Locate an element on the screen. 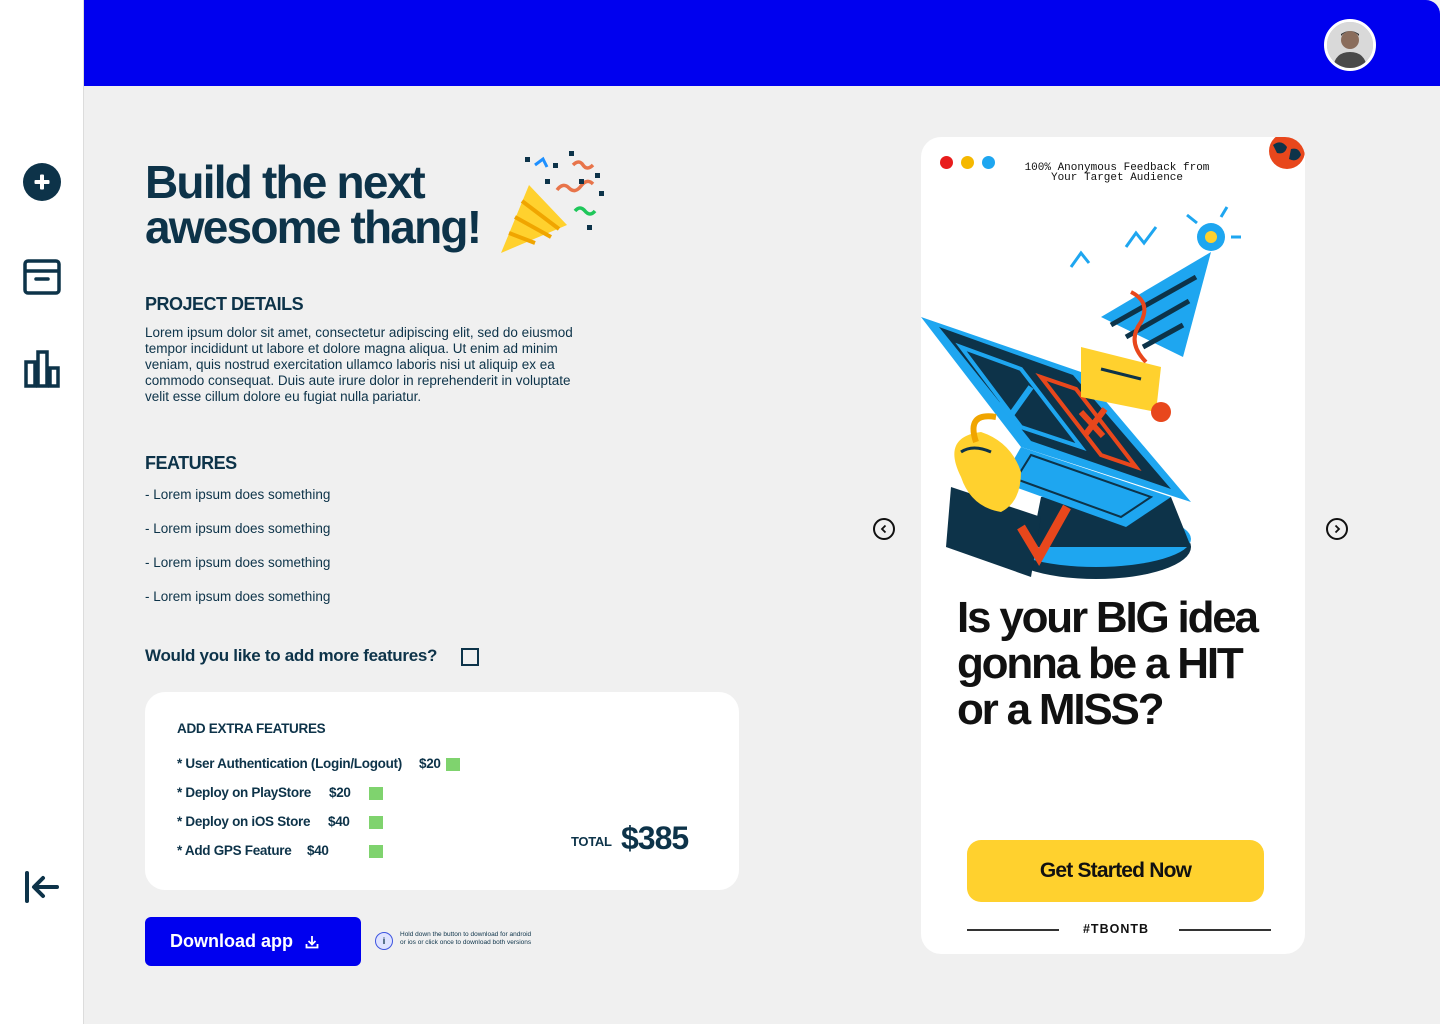  get-started-button: Get Started Now is located at coordinates (1115, 871).